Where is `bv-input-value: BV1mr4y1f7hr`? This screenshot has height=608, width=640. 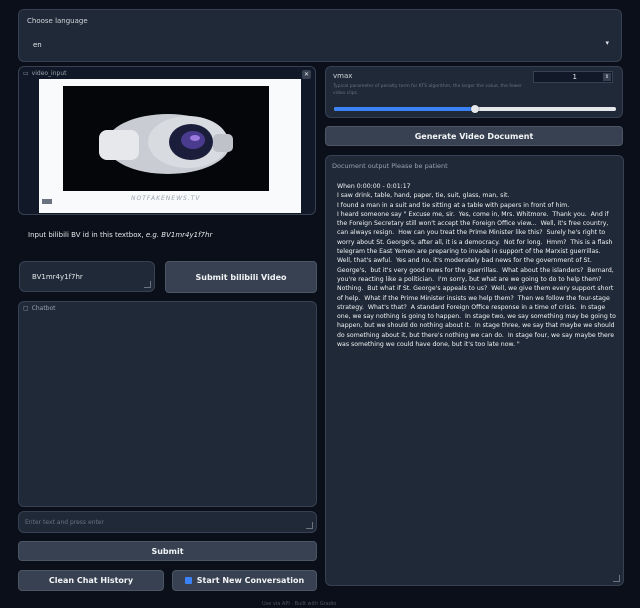 bv-input-value: BV1mr4y1f7hr is located at coordinates (57, 277).